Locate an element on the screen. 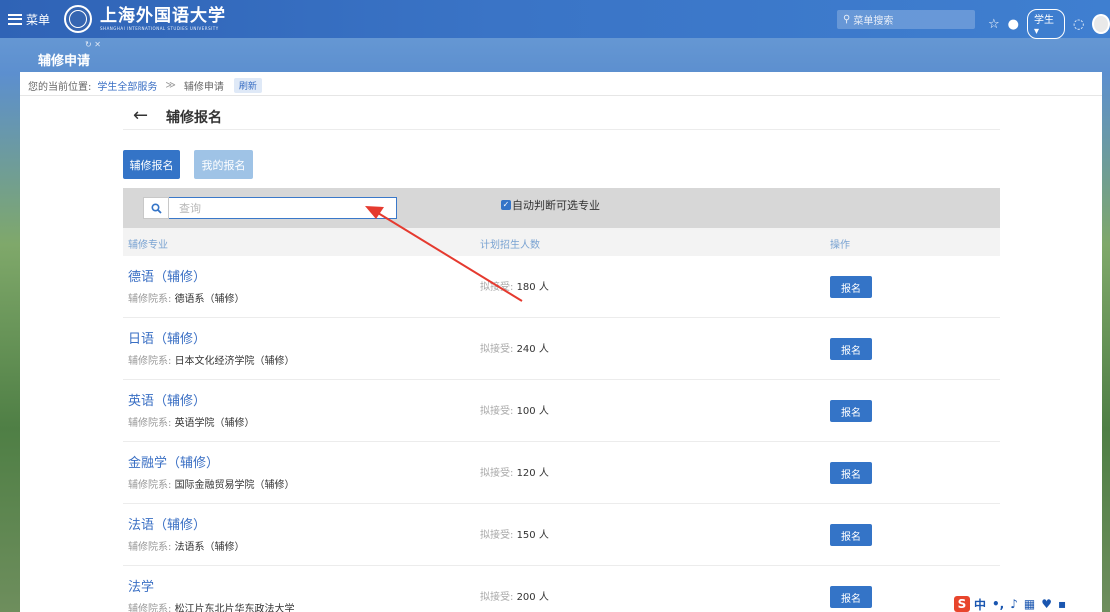 The width and height of the screenshot is (1110, 612). microphone-icon: ♪ is located at coordinates (1014, 604).